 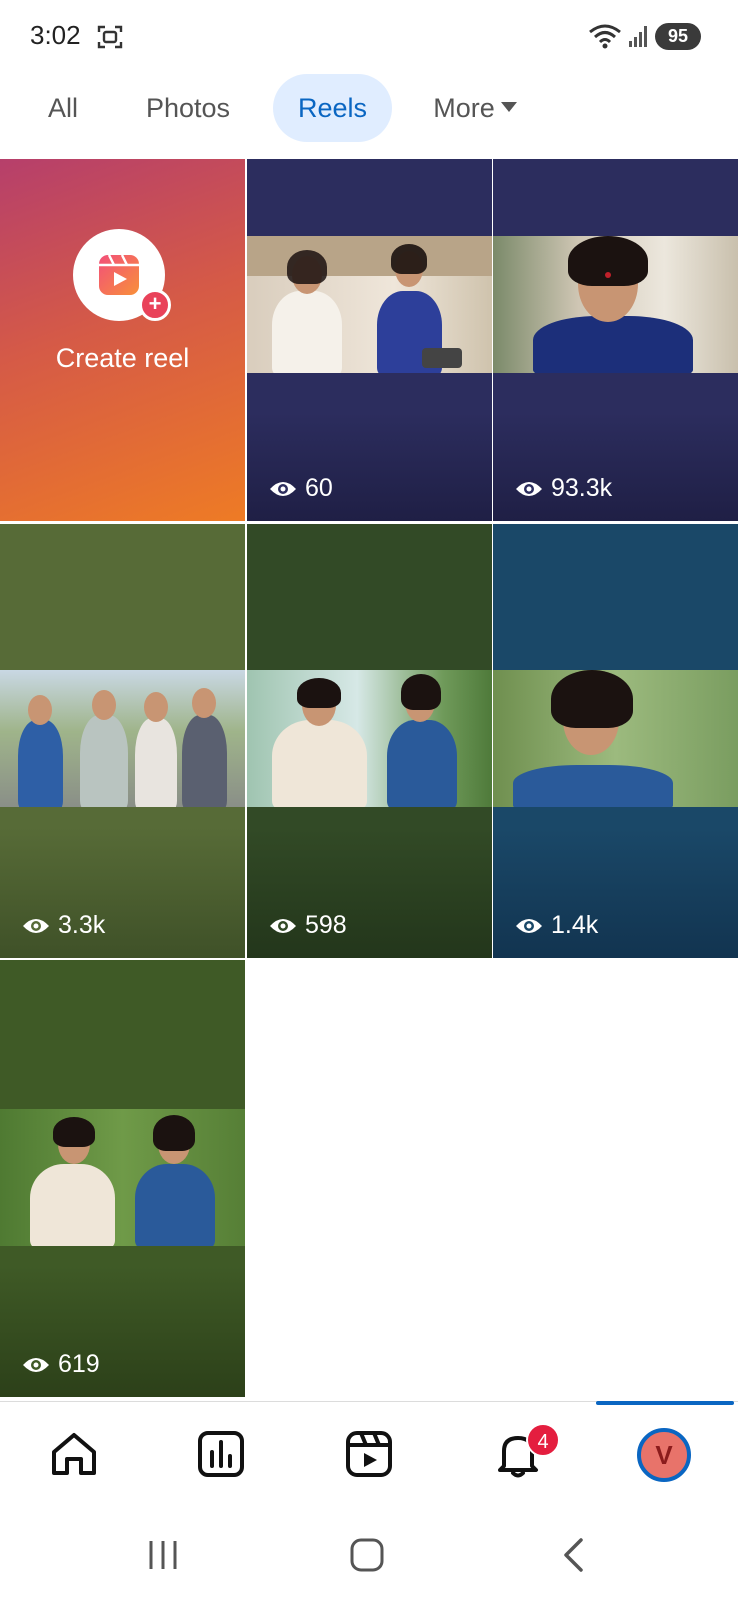 I want to click on view-count: 3.3k, so click(x=63, y=925).